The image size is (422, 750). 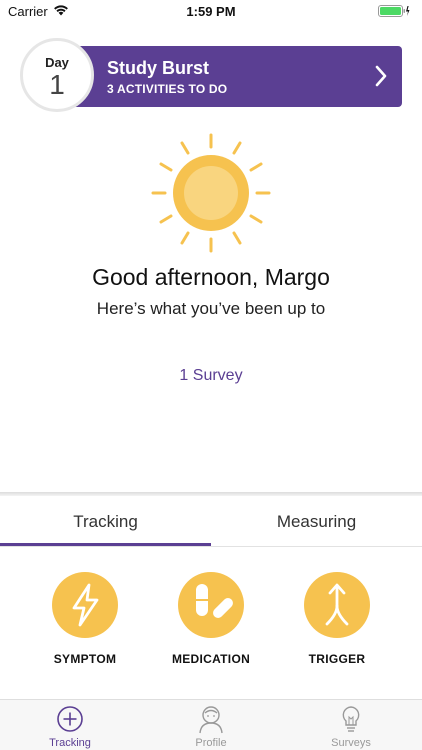 I want to click on day-counter: Day 1, so click(x=57, y=75).